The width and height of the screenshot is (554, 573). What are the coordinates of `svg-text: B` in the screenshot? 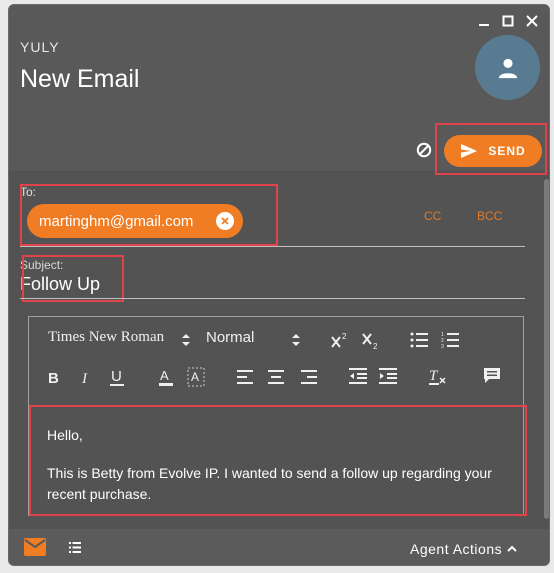 It's located at (53, 377).